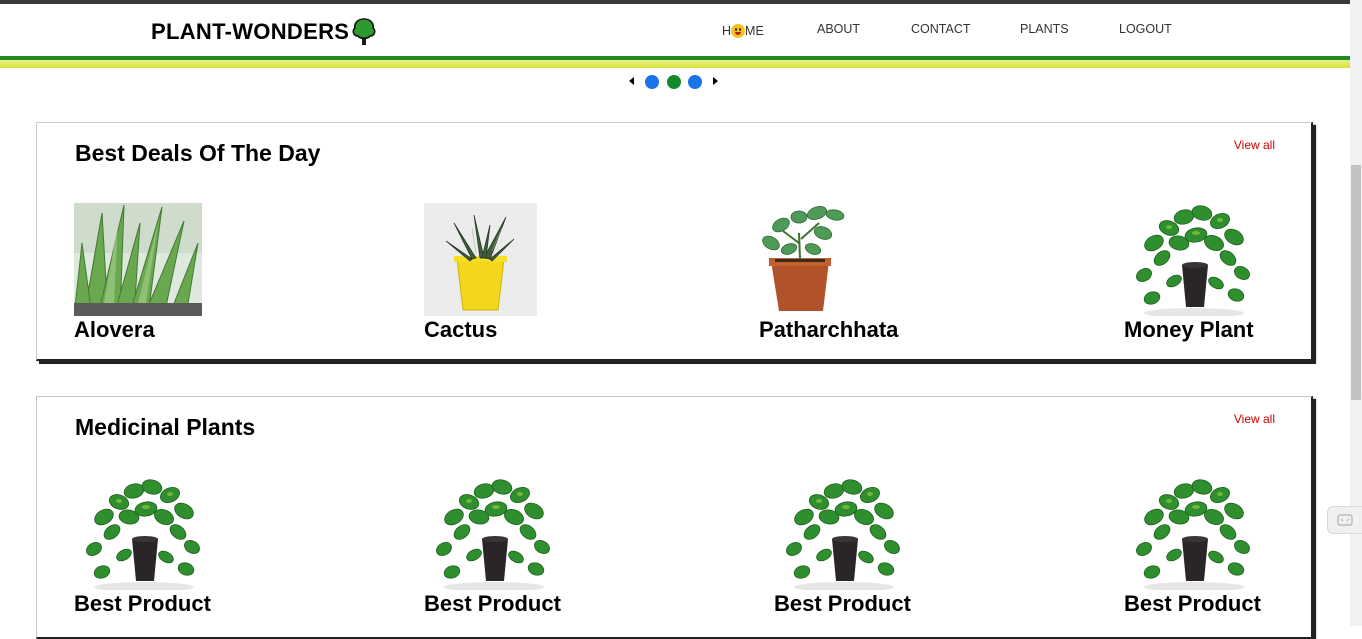 The width and height of the screenshot is (1362, 639). I want to click on nav-home-link: H ME, so click(743, 31).